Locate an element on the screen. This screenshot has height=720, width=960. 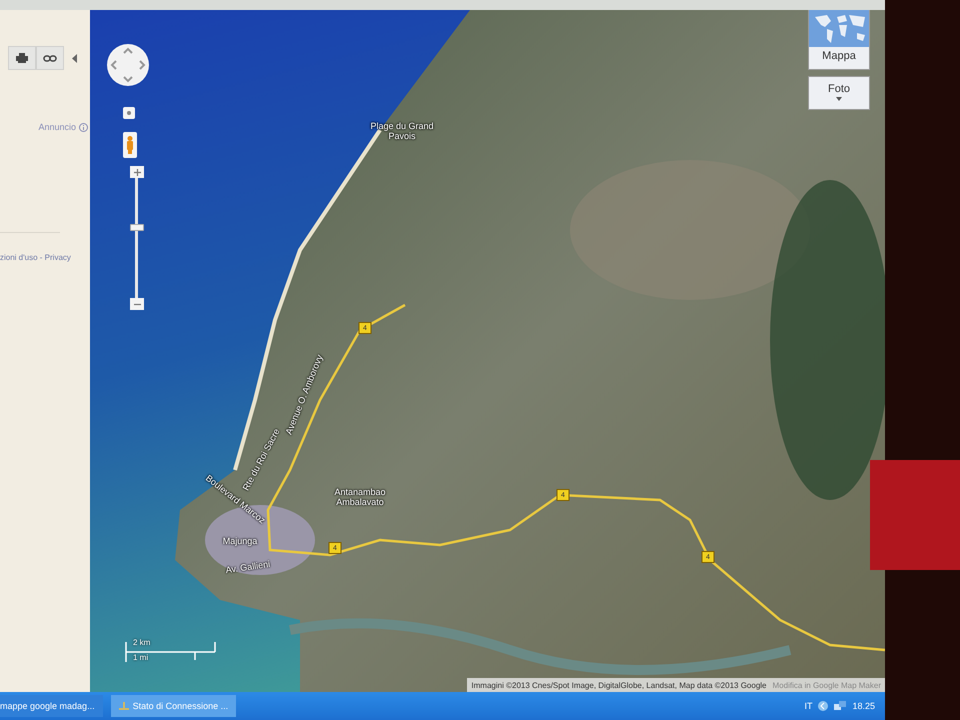
person-icon is located at coordinates (130, 145).